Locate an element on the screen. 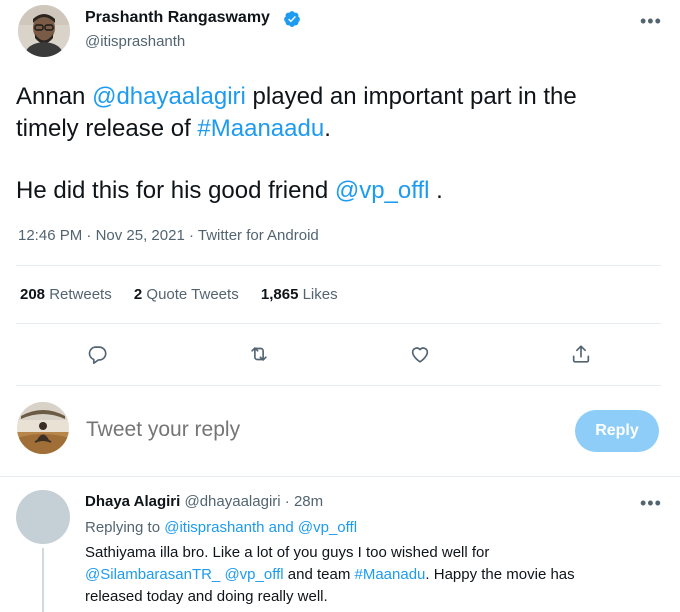 The image size is (680, 612). quote-tweets-stat: 2 Quote Tweets is located at coordinates (186, 294).